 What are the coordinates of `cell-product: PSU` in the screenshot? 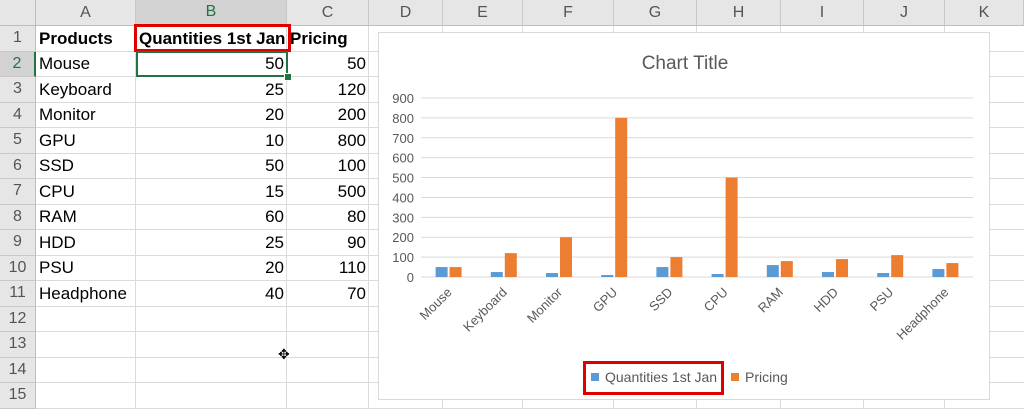 It's located at (86, 268).